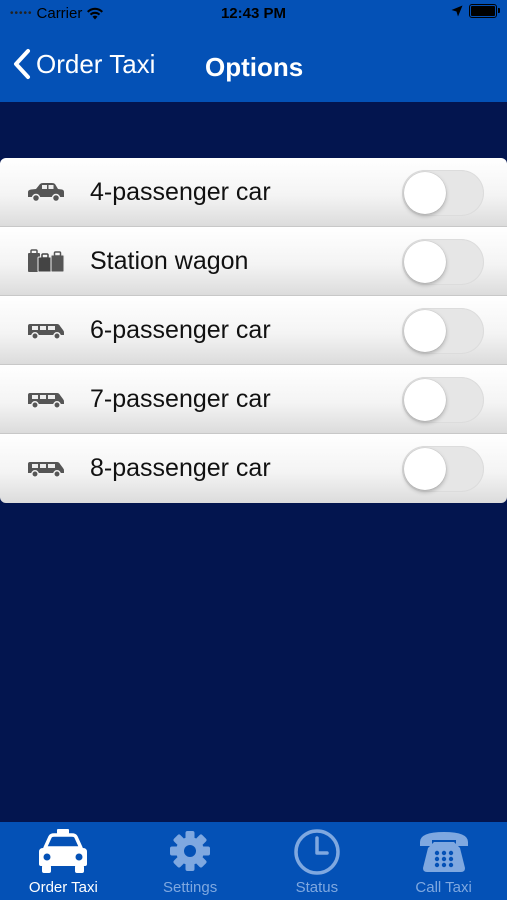 The image size is (507, 900). I want to click on page-title: Options, so click(254, 67).